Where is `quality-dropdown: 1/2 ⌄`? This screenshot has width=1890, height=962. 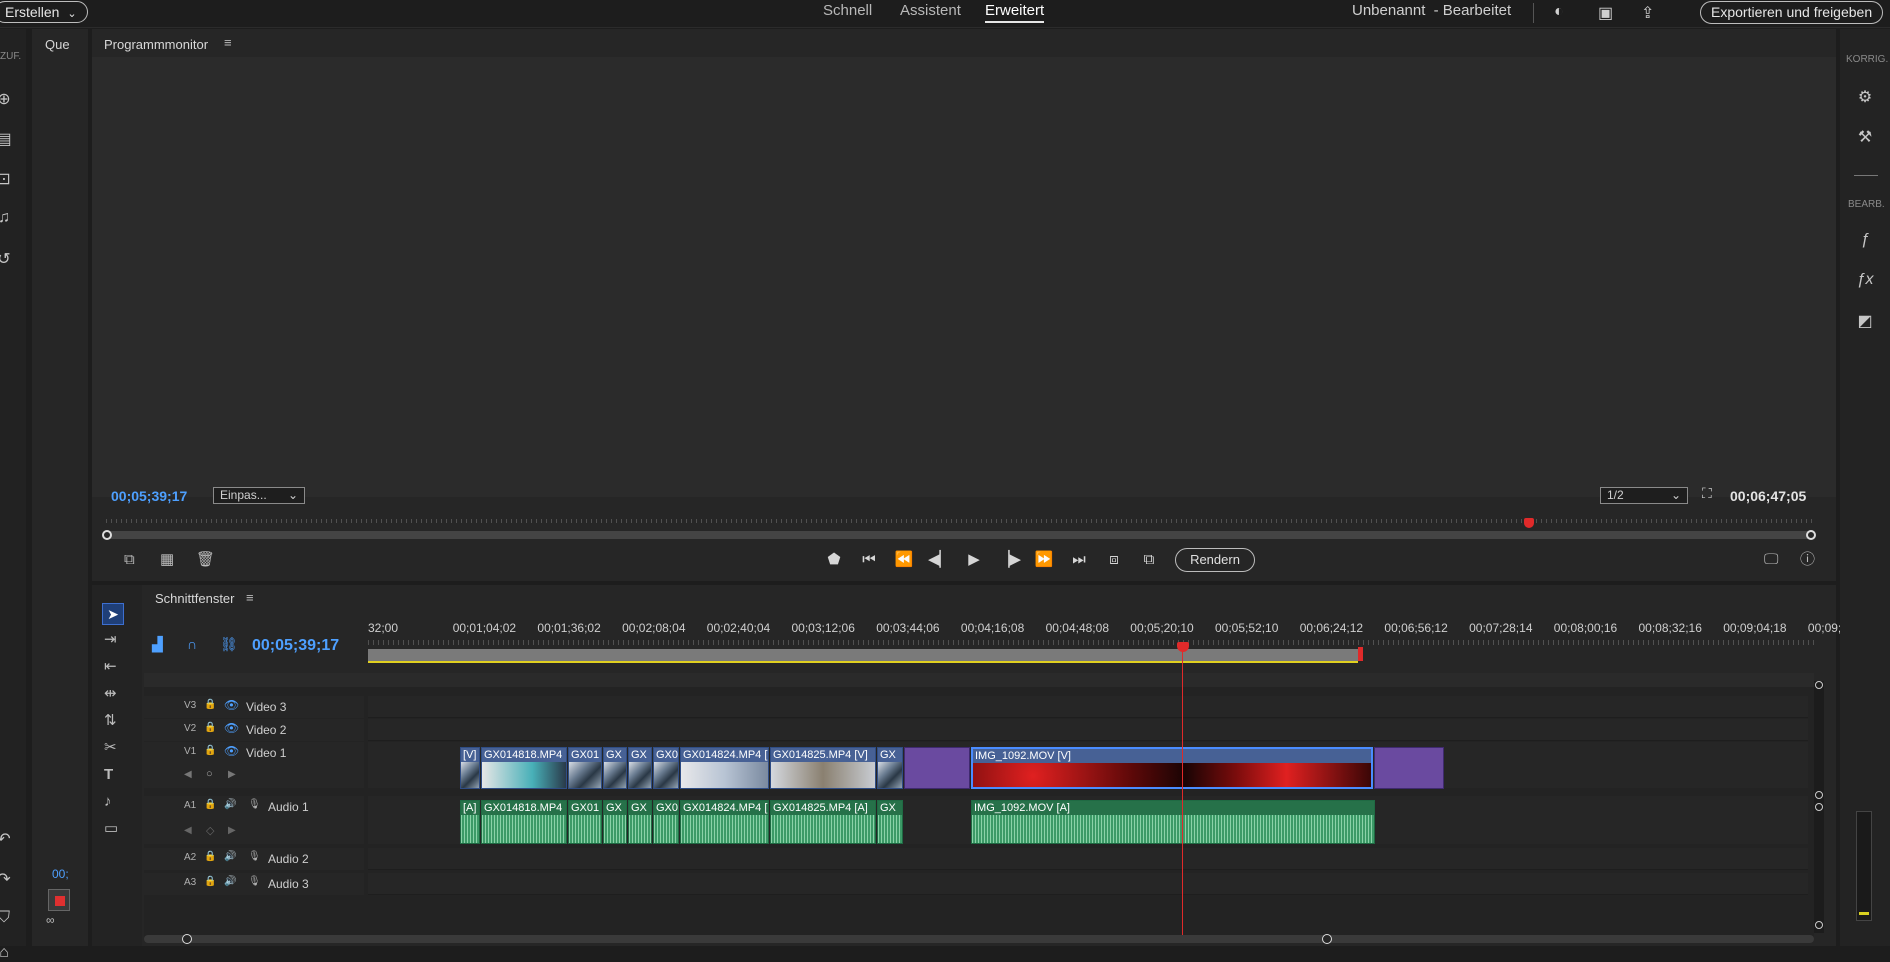
quality-dropdown: 1/2 ⌄ is located at coordinates (1644, 495).